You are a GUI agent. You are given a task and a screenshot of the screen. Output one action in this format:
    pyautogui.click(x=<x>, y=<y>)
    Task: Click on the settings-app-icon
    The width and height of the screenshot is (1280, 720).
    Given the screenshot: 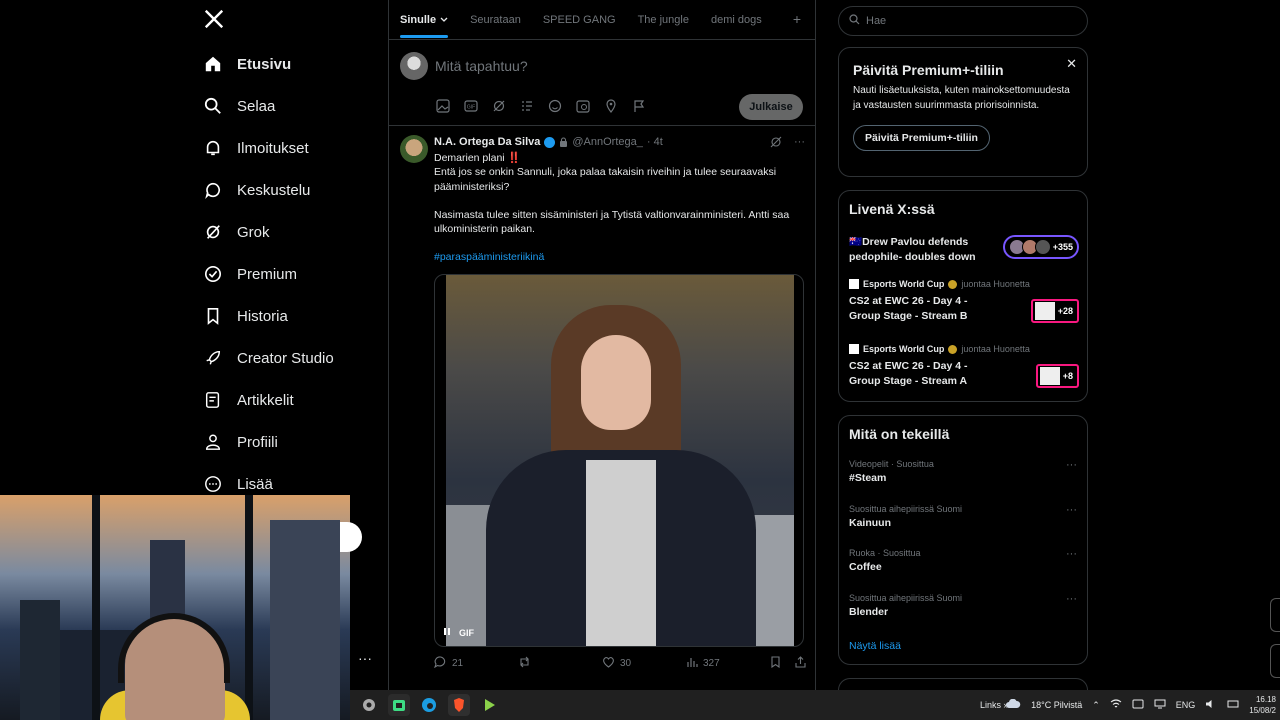 What is the action you would take?
    pyautogui.click(x=369, y=705)
    